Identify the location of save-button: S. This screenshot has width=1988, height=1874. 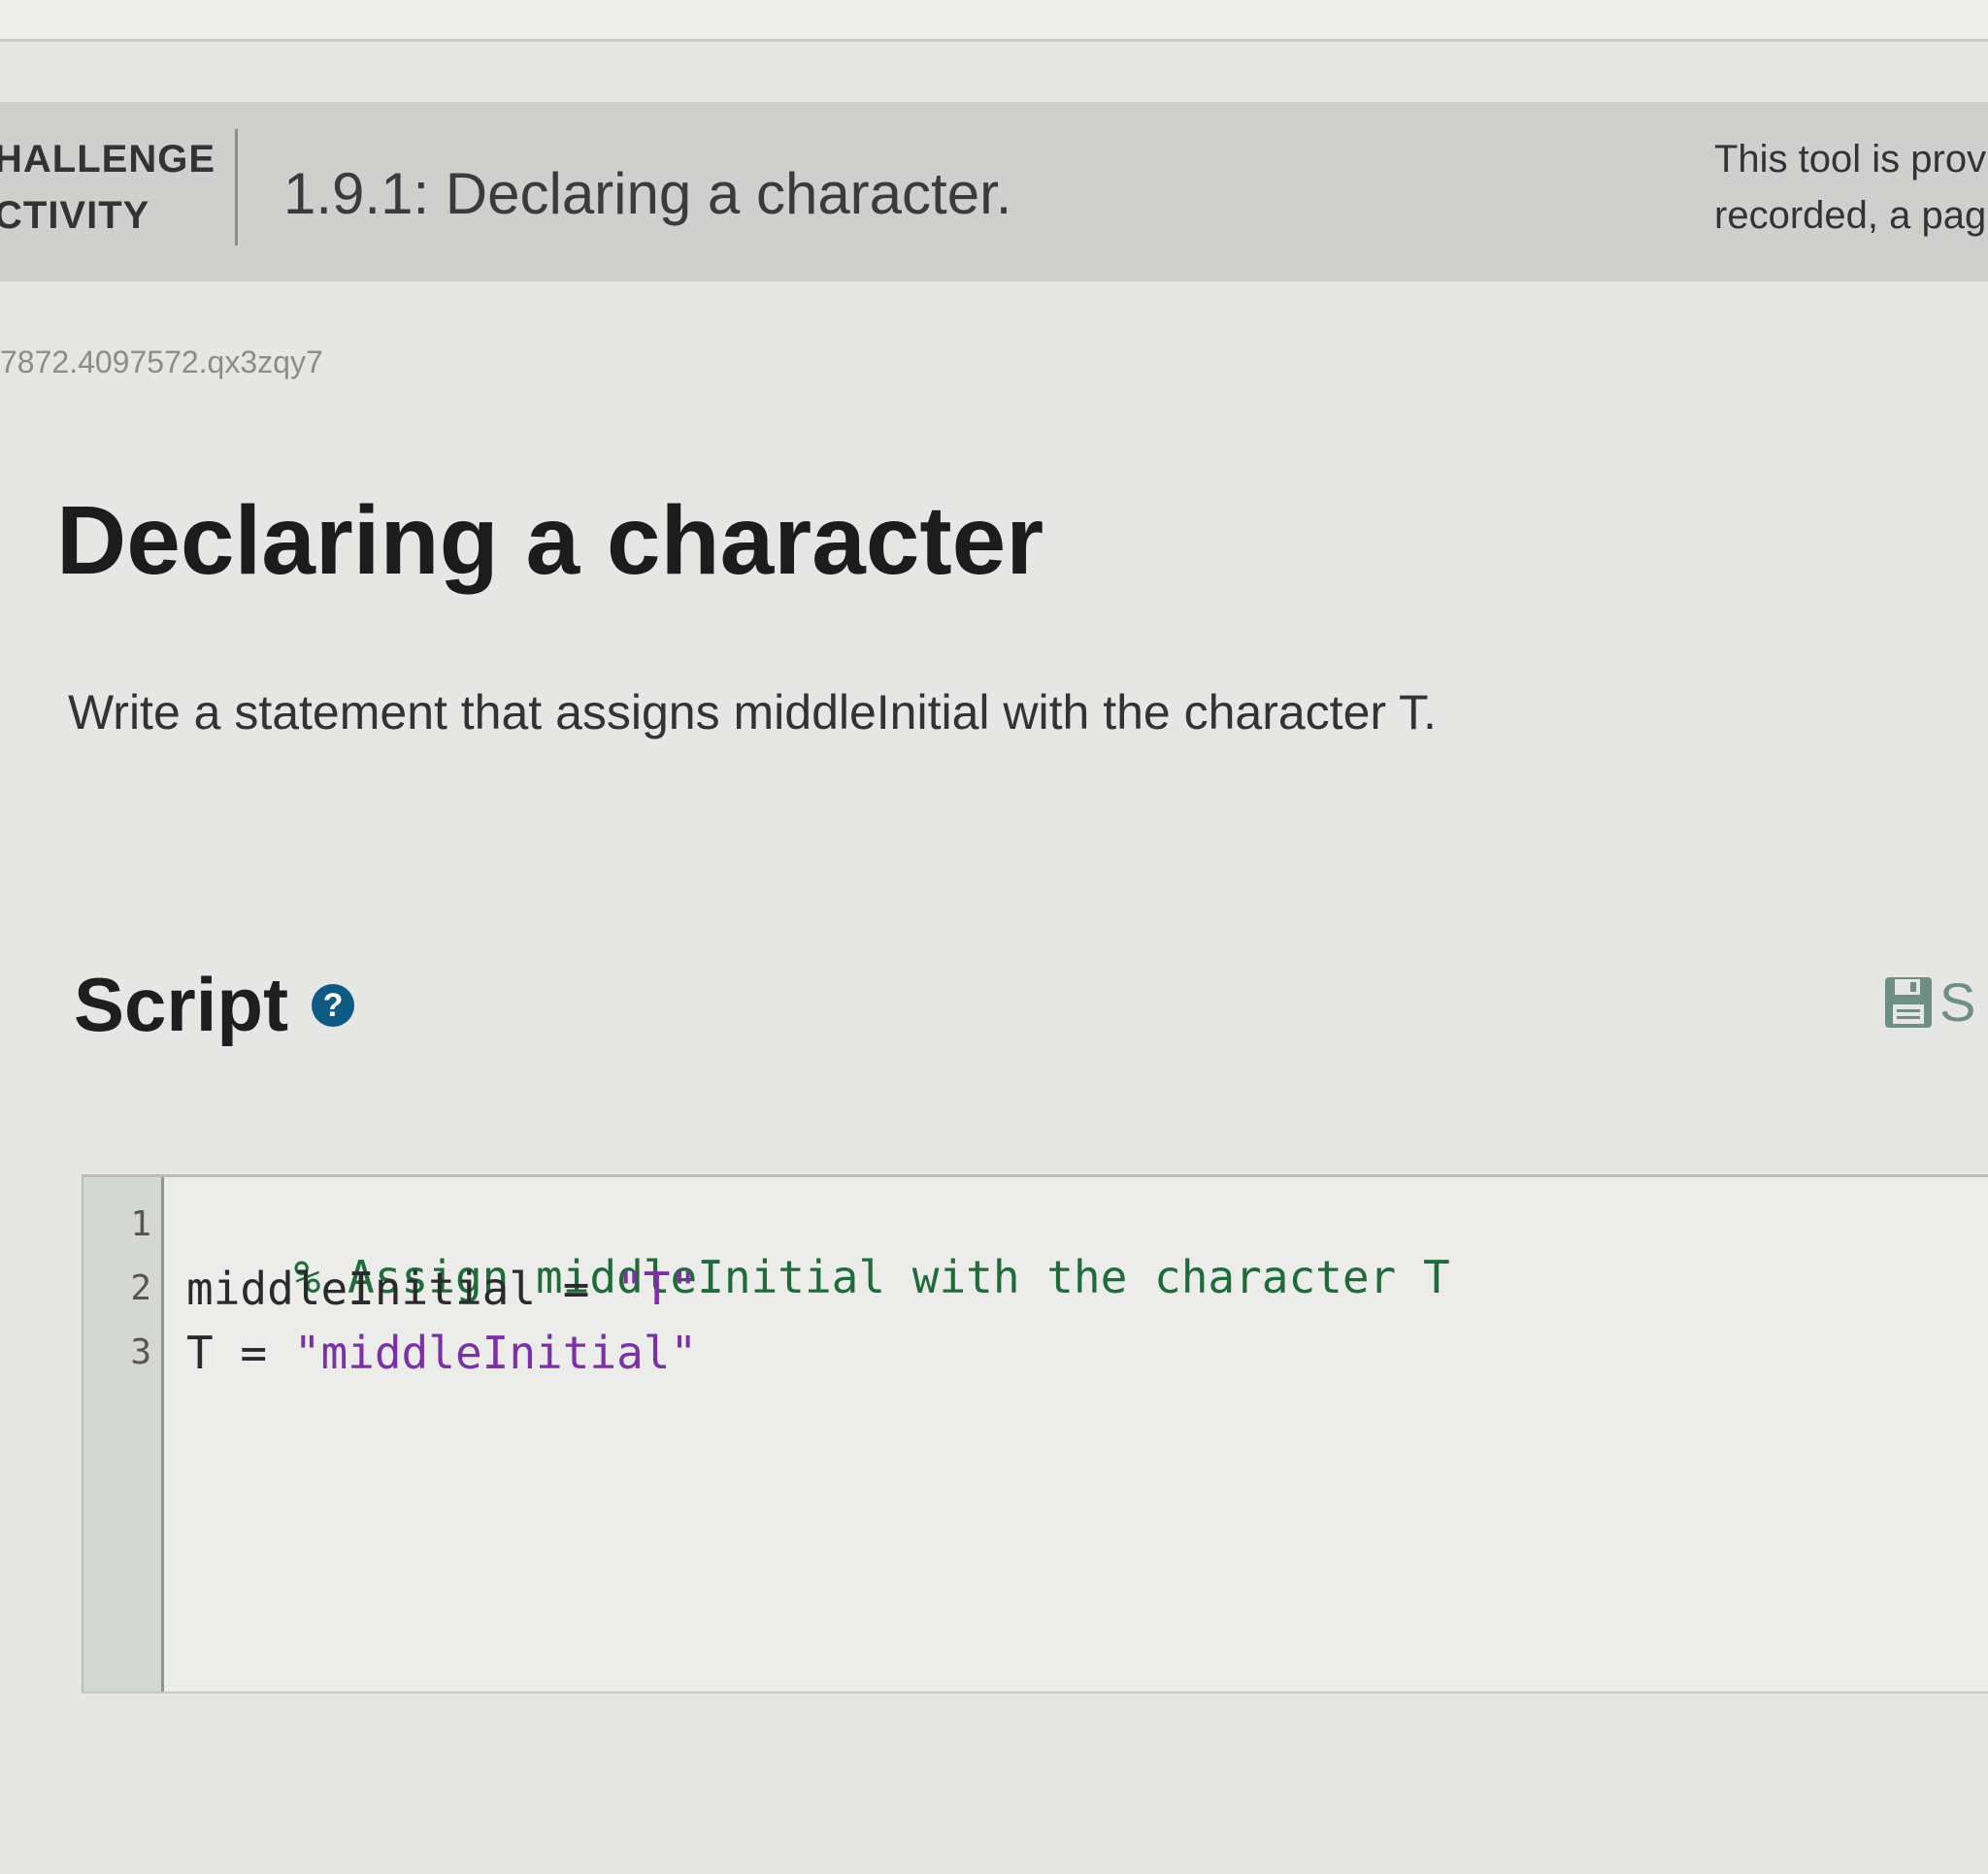
(1929, 1002).